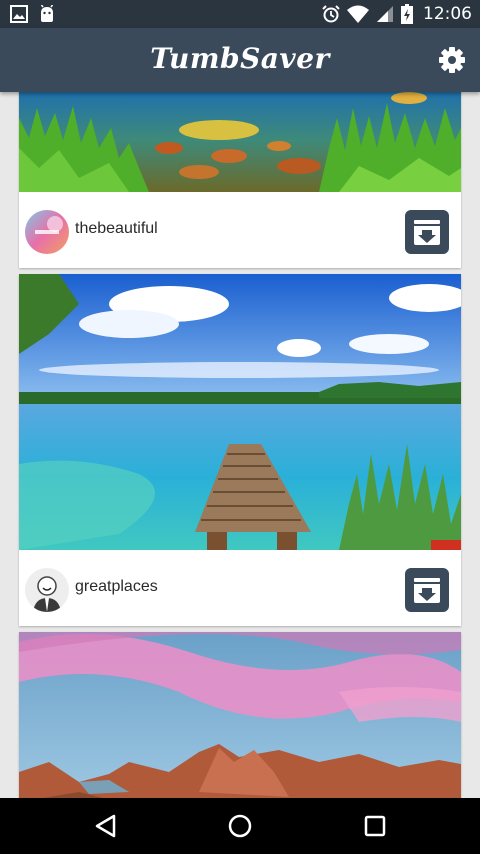 Image resolution: width=480 pixels, height=854 pixels. What do you see at coordinates (385, 14) in the screenshot?
I see `cell-signal-icon` at bounding box center [385, 14].